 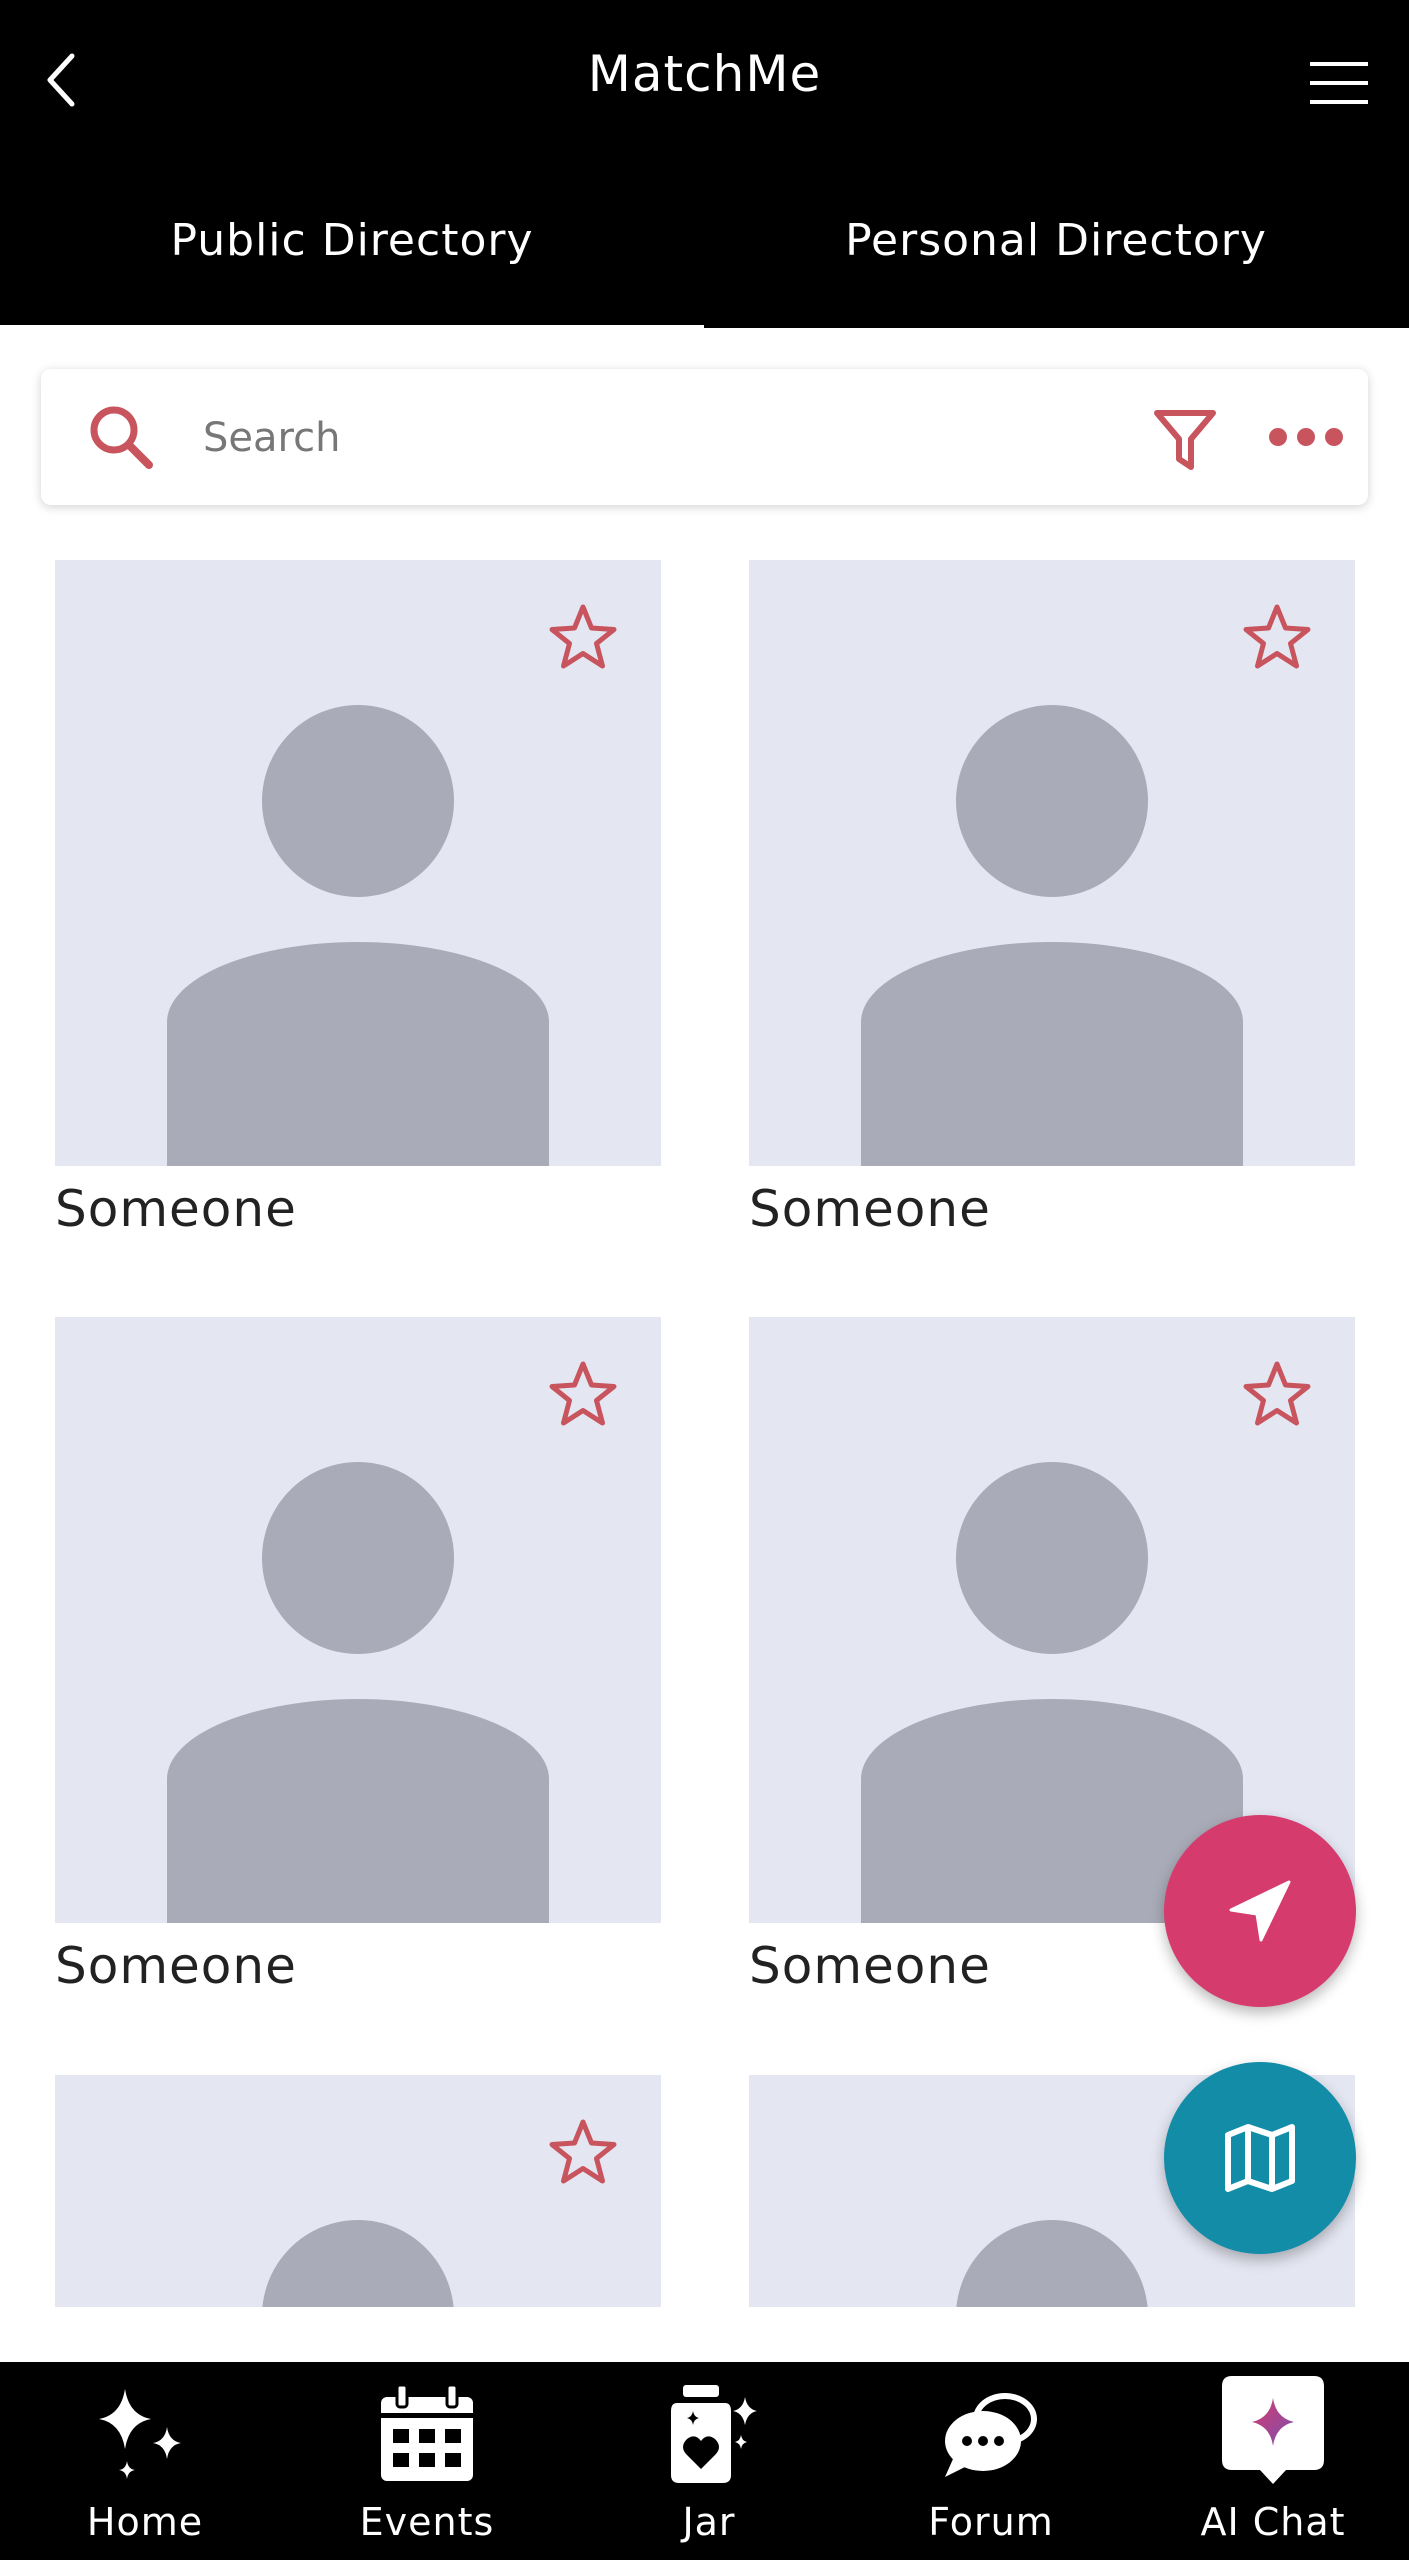 I want to click on sparkles-icon, so click(x=140, y=2434).